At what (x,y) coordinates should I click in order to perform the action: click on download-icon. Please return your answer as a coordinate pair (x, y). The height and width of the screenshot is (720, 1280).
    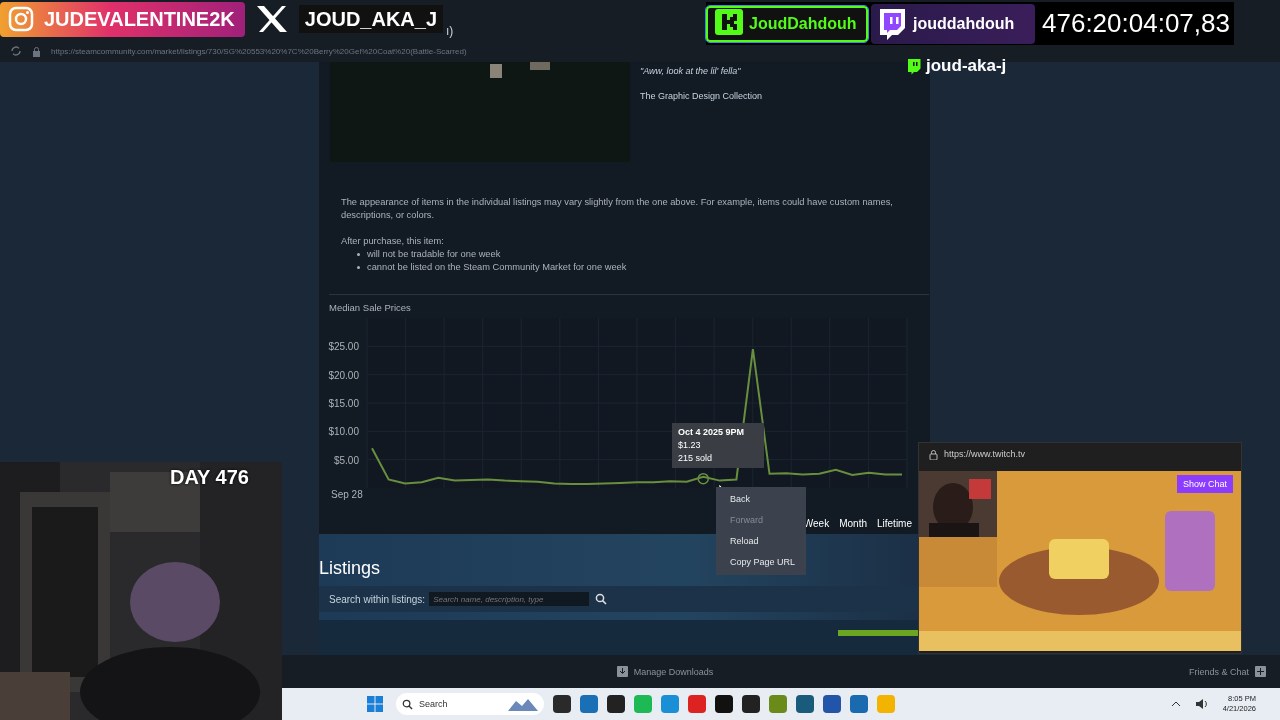
    Looking at the image, I should click on (622, 671).